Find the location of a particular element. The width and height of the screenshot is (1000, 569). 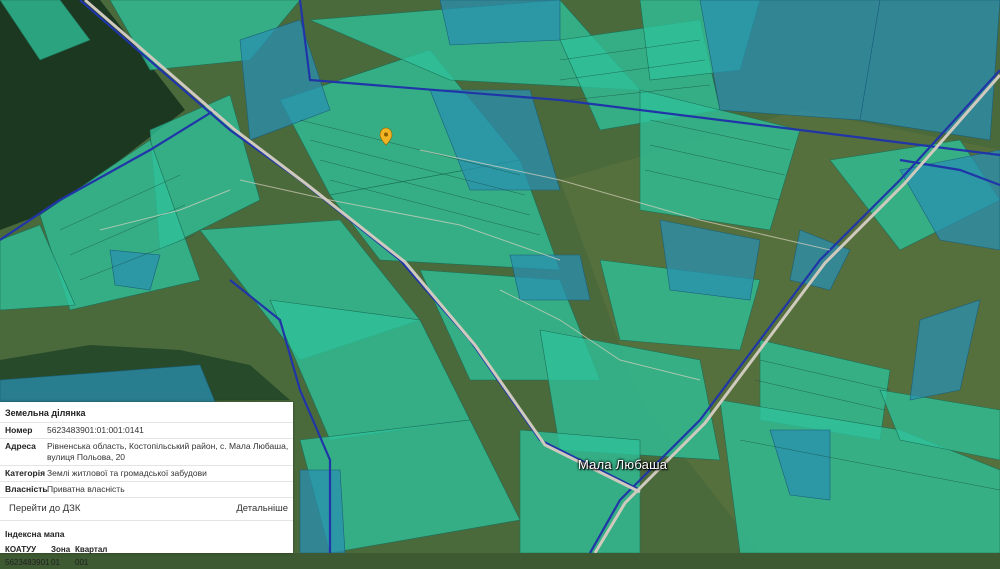

row-label: Категорія is located at coordinates (25, 473).